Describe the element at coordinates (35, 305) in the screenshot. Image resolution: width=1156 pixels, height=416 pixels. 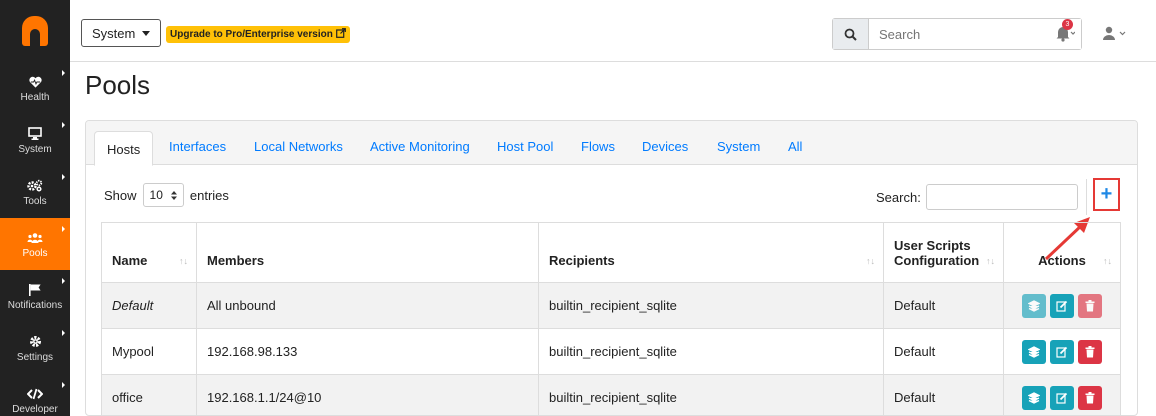
I see `sidebar-item-label: Notifications` at that location.